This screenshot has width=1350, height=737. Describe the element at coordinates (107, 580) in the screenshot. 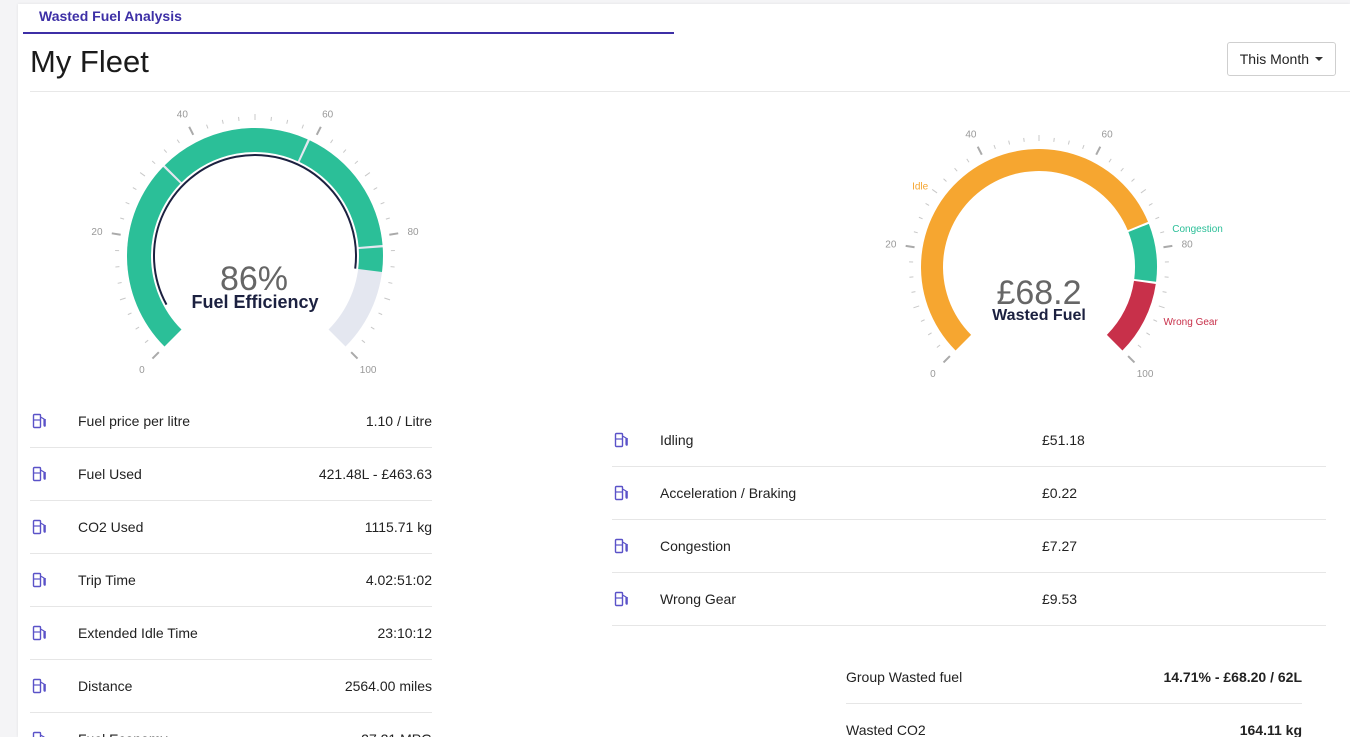

I see `row-label: Trip Time` at that location.